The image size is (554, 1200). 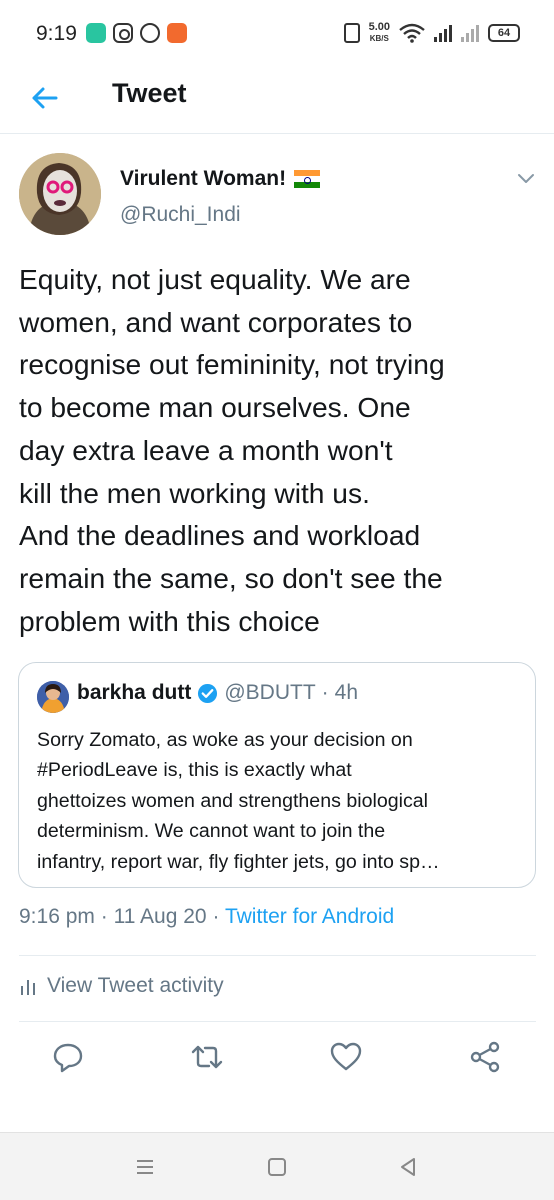 I want to click on status-notification-icons, so click(x=136, y=33).